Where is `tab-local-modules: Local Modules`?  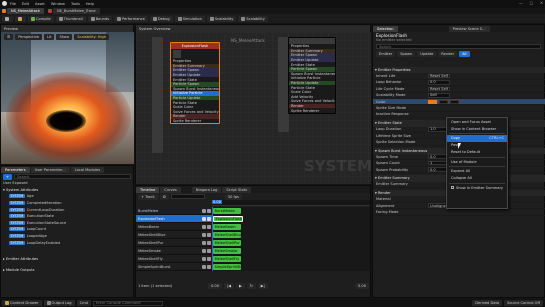 tab-local-modules: Local Modules is located at coordinates (87, 169).